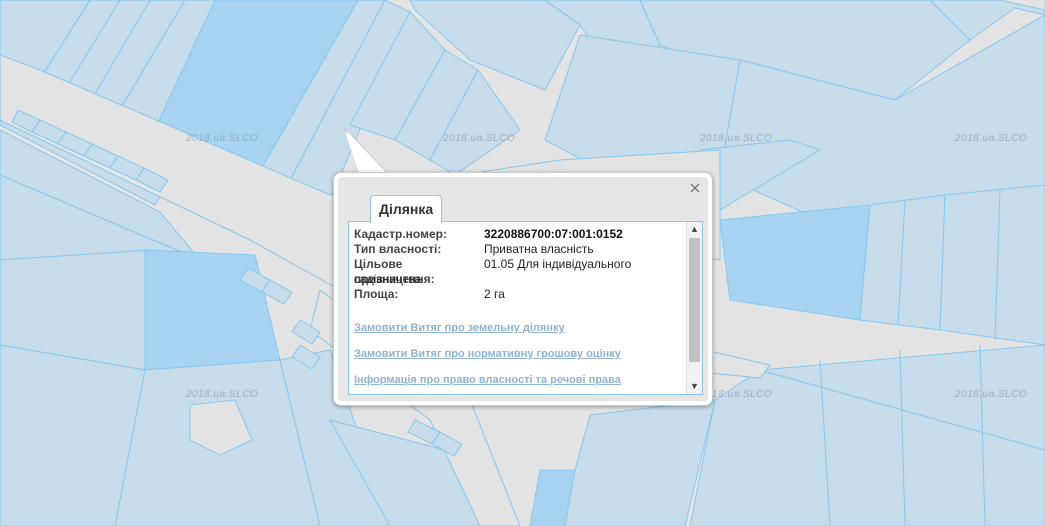 Image resolution: width=1045 pixels, height=526 pixels. Describe the element at coordinates (553, 234) in the screenshot. I see `field-value: 3220886700:07:001:0152` at that location.